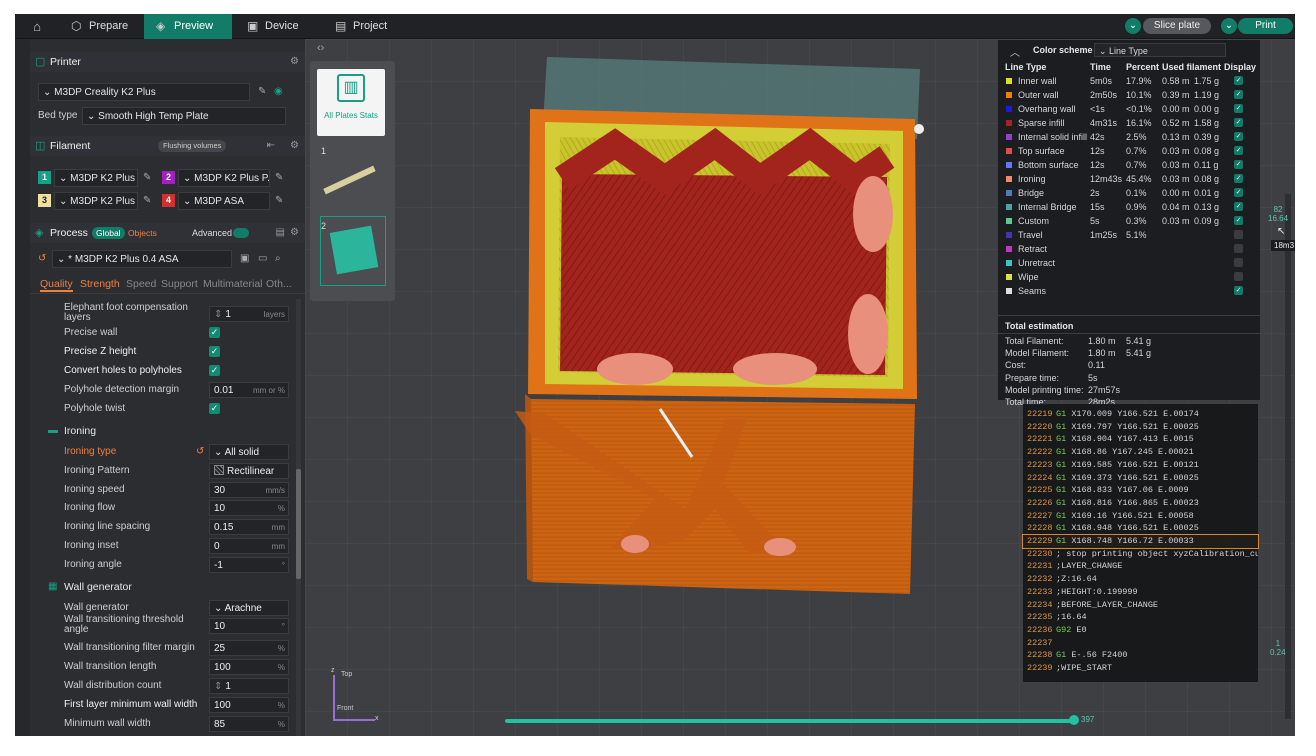  I want to click on gcode-line: 22221 G1 X168.904 Y167.413 E.0015, so click(1140, 439).